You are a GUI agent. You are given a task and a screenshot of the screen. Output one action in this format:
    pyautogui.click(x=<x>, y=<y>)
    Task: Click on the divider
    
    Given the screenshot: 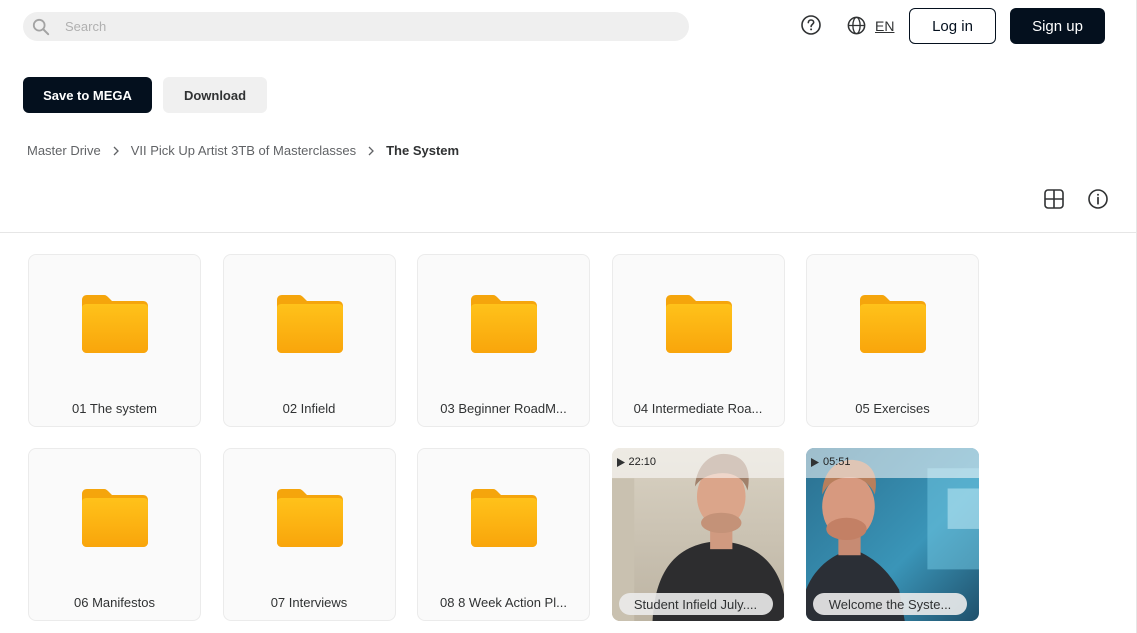 What is the action you would take?
    pyautogui.click(x=568, y=232)
    